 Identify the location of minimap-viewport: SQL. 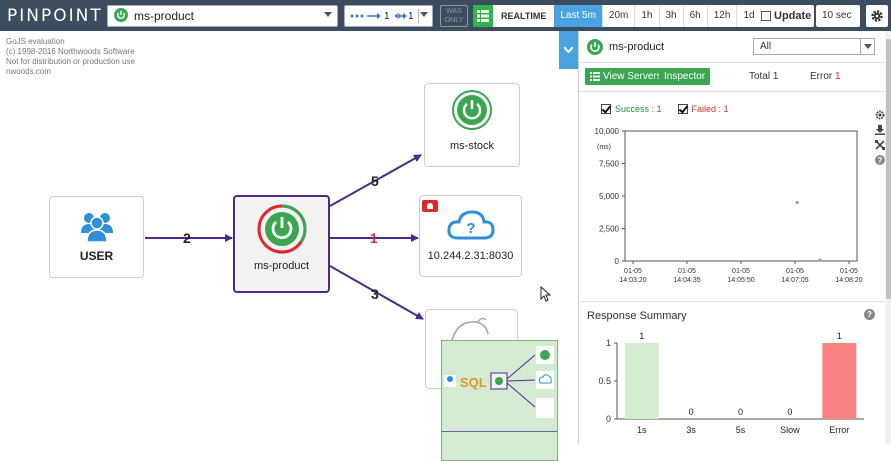
(499, 400).